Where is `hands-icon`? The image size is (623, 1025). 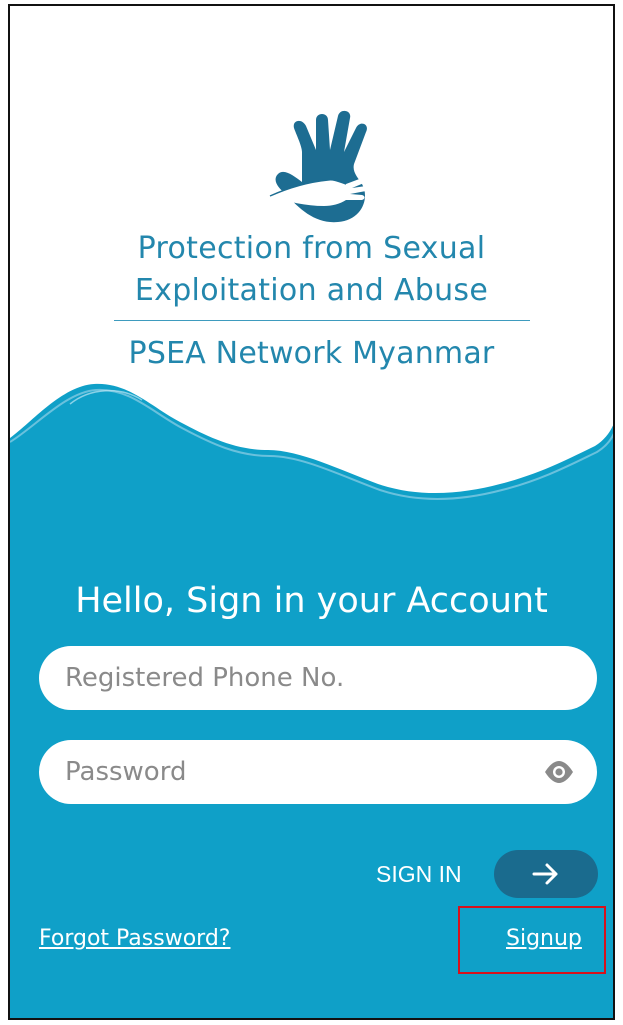
hands-icon is located at coordinates (319, 166).